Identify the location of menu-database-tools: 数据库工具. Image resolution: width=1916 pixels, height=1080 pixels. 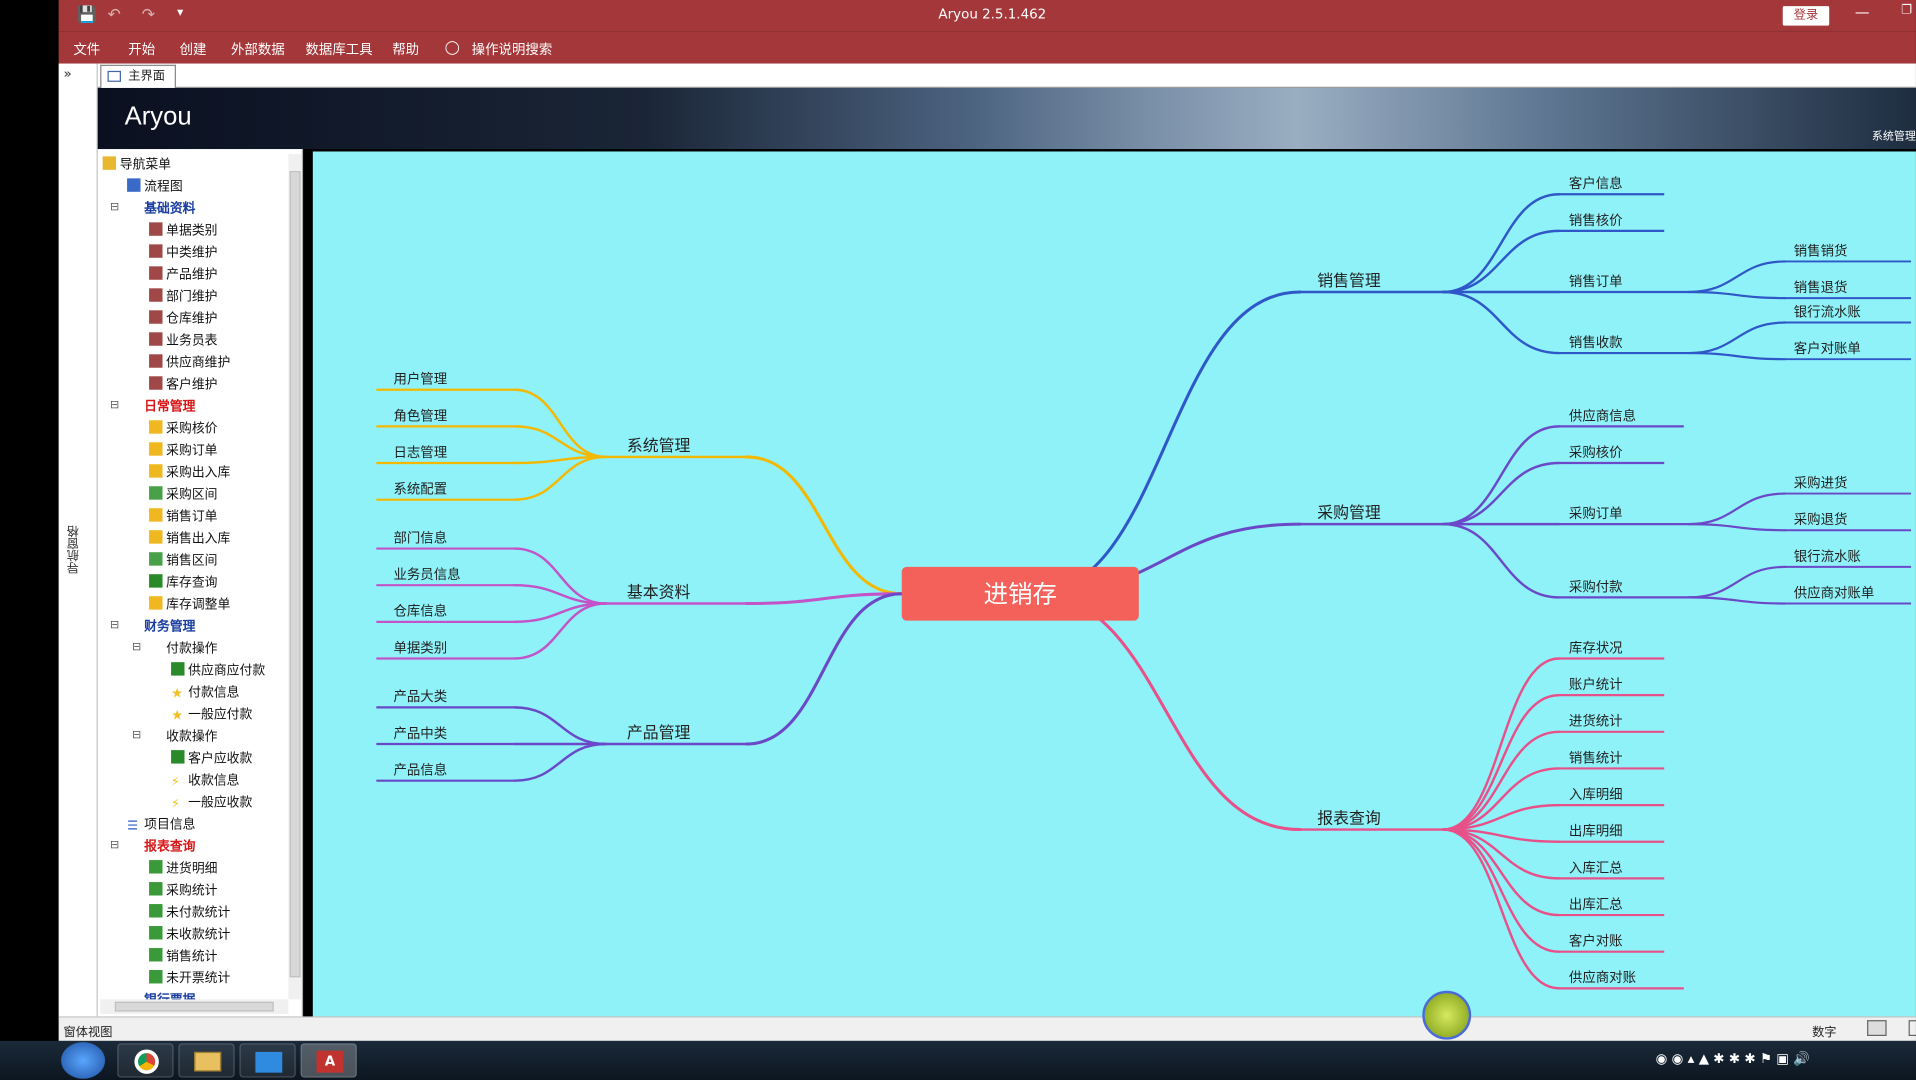
(338, 49).